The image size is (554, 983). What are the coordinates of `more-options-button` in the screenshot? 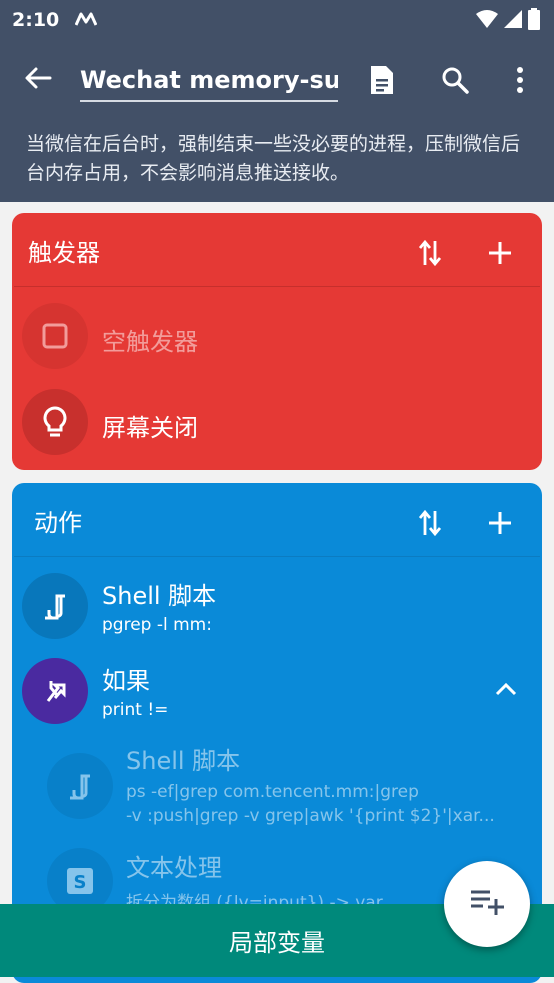 It's located at (520, 82).